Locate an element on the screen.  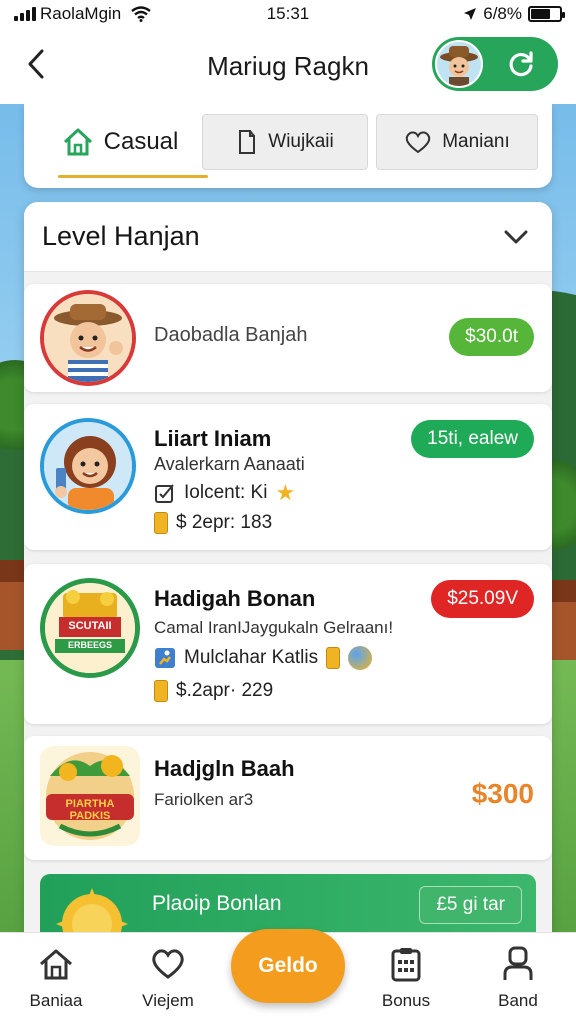
item-meta-row: Iolcent: Ki ★ is located at coordinates (224, 493).